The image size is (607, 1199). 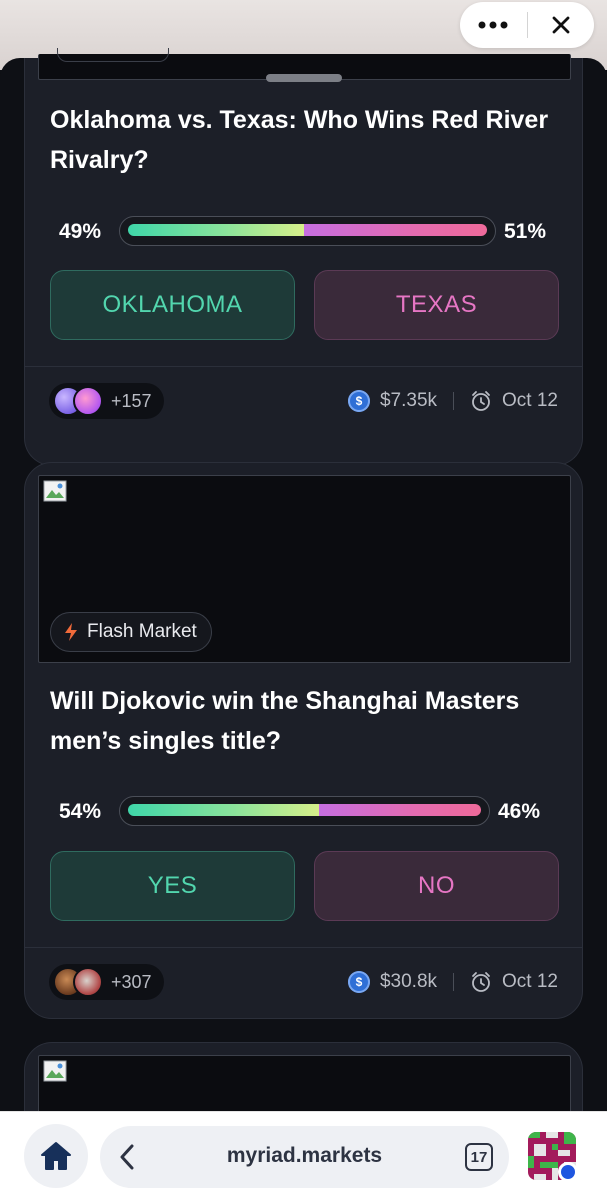 What do you see at coordinates (304, 569) in the screenshot?
I see `market-image: Flash Market` at bounding box center [304, 569].